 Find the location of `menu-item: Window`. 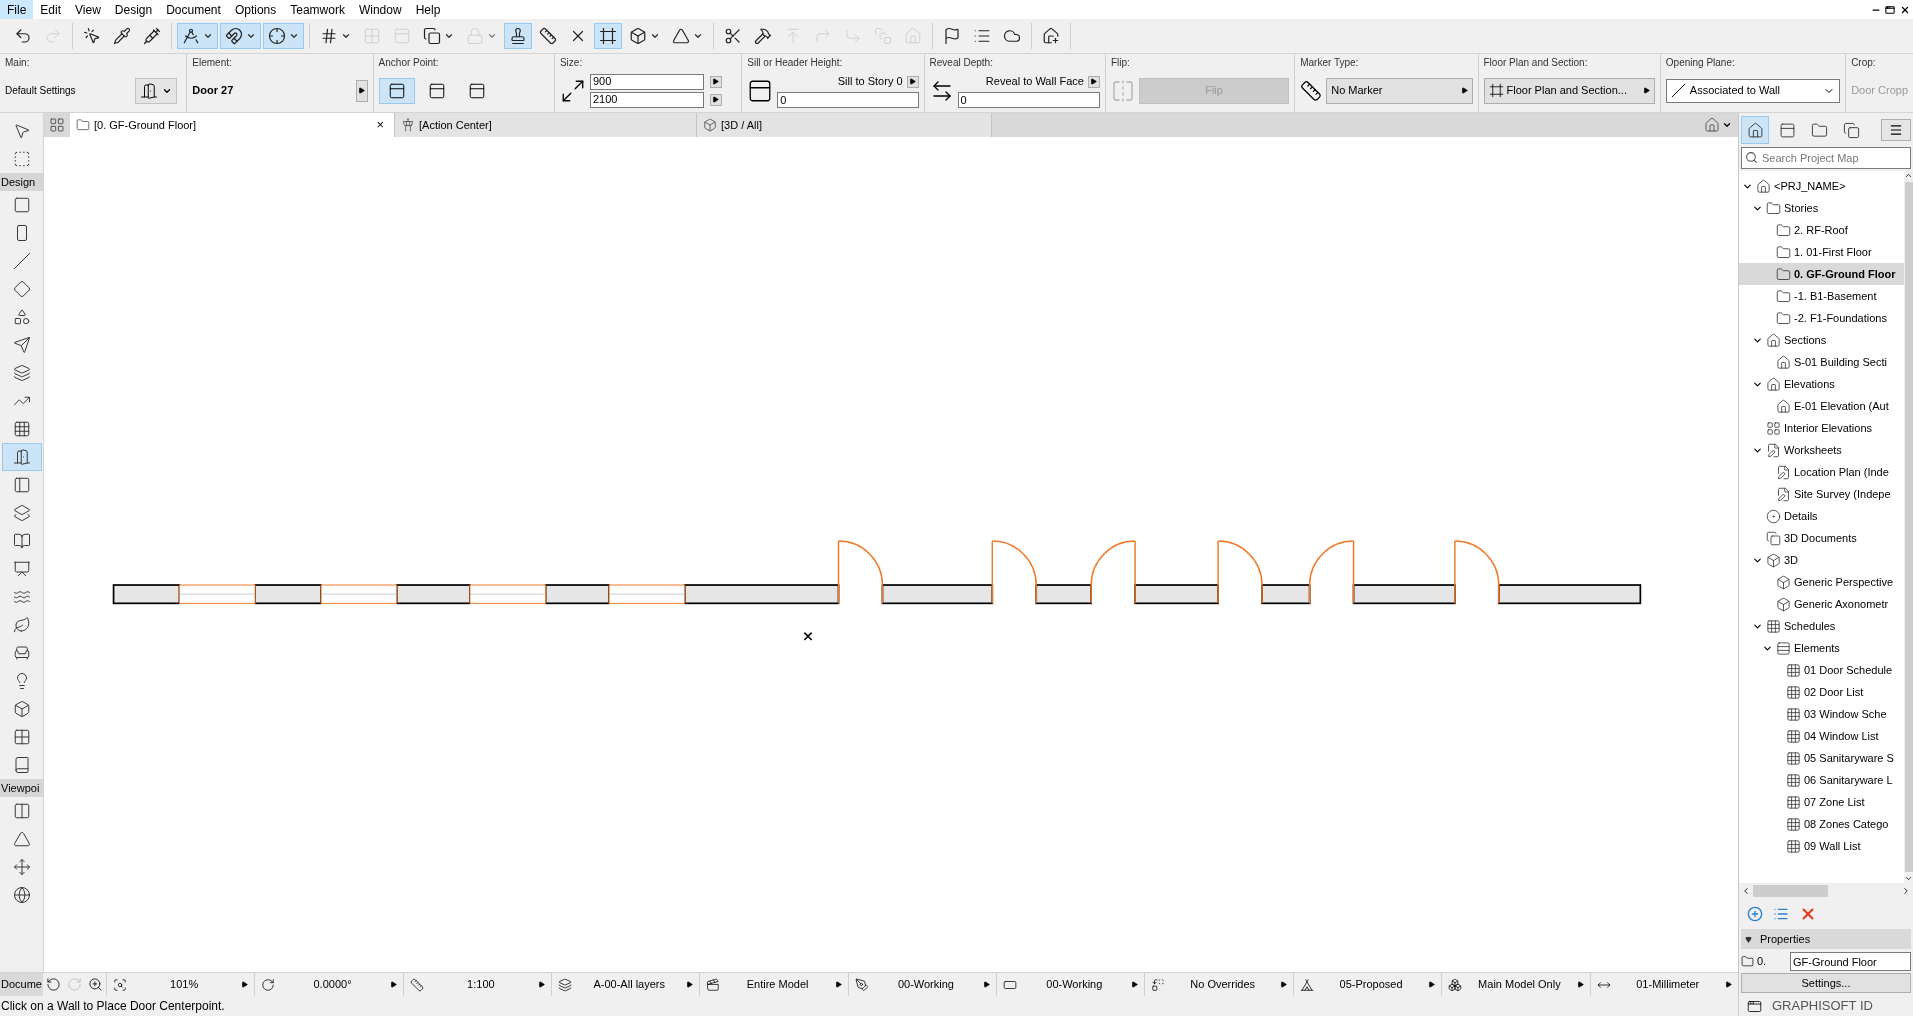

menu-item: Window is located at coordinates (380, 9).